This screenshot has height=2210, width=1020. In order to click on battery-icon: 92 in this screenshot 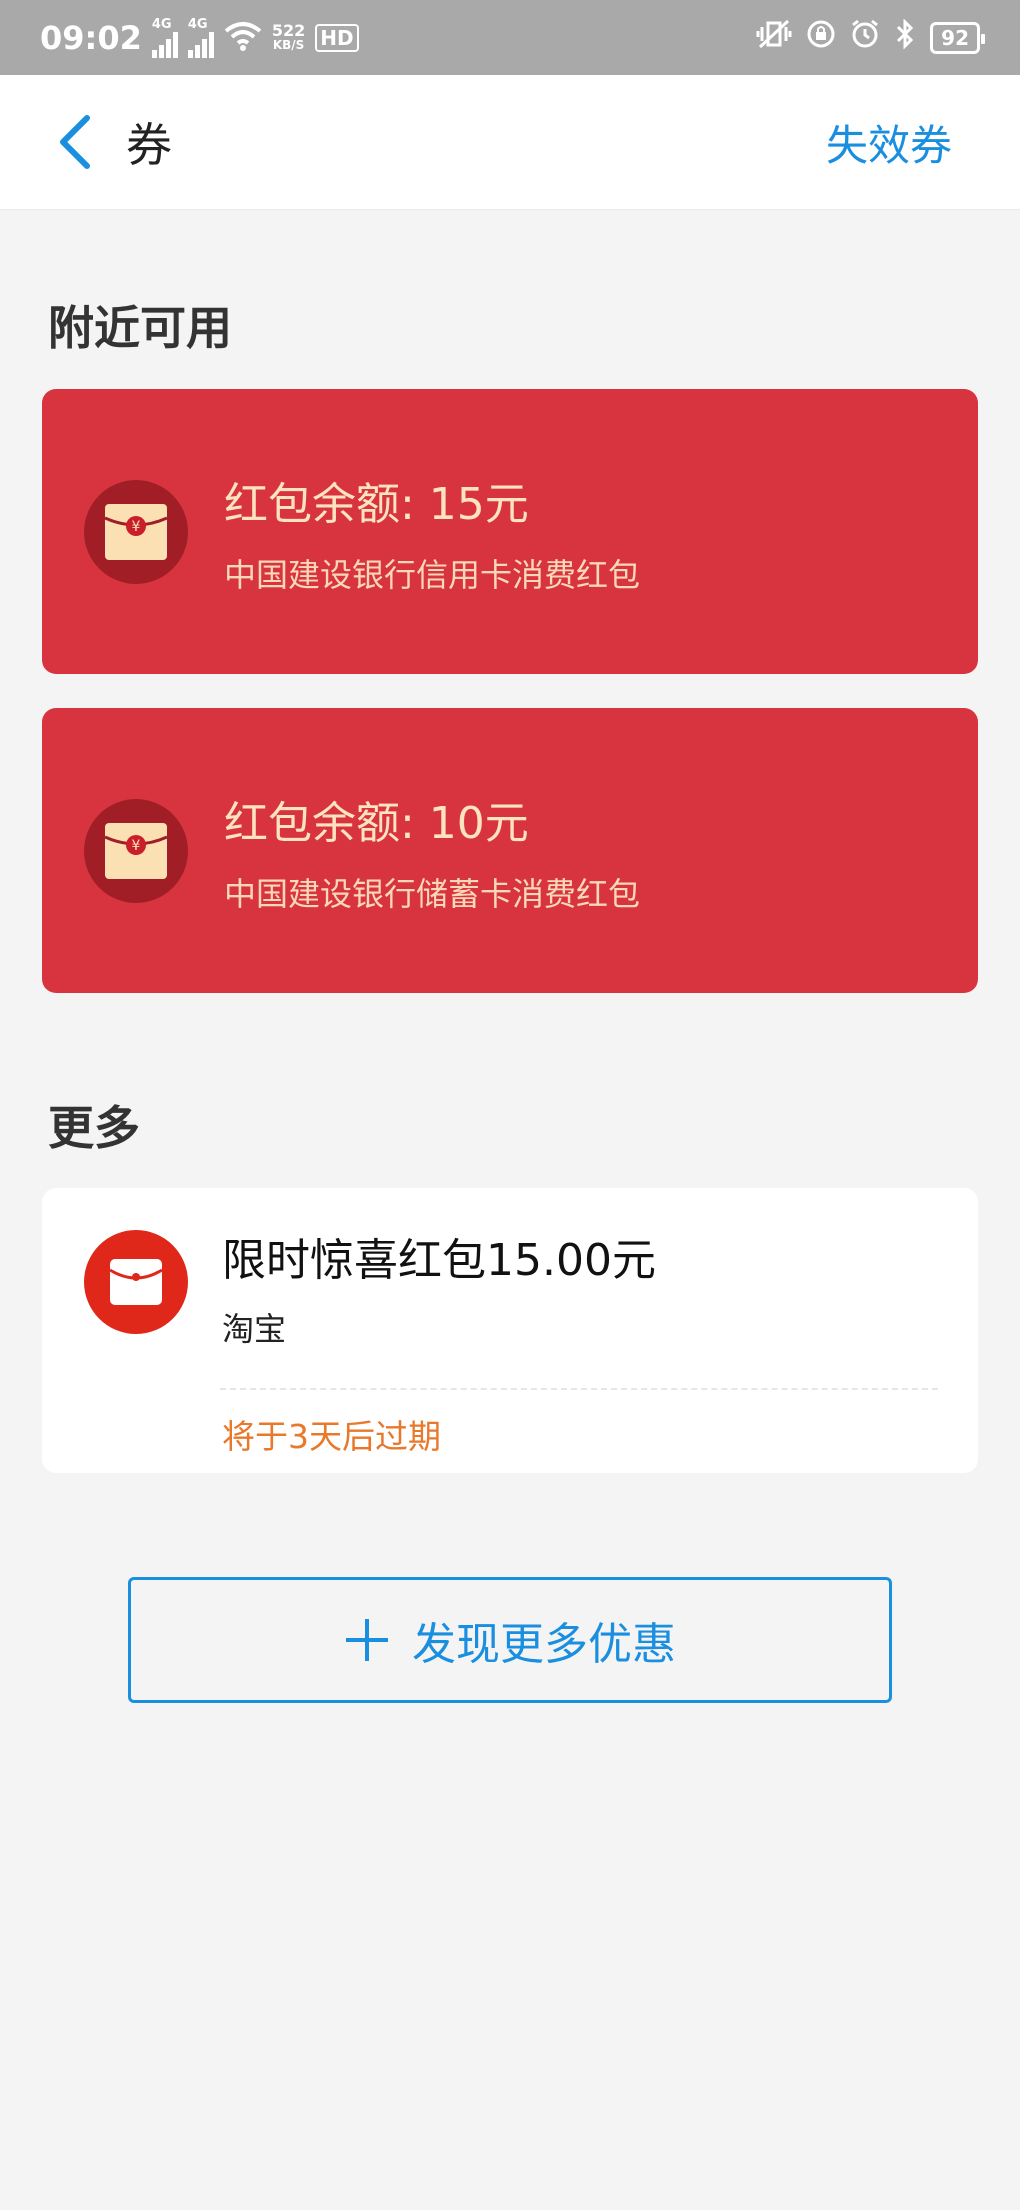, I will do `click(957, 37)`.